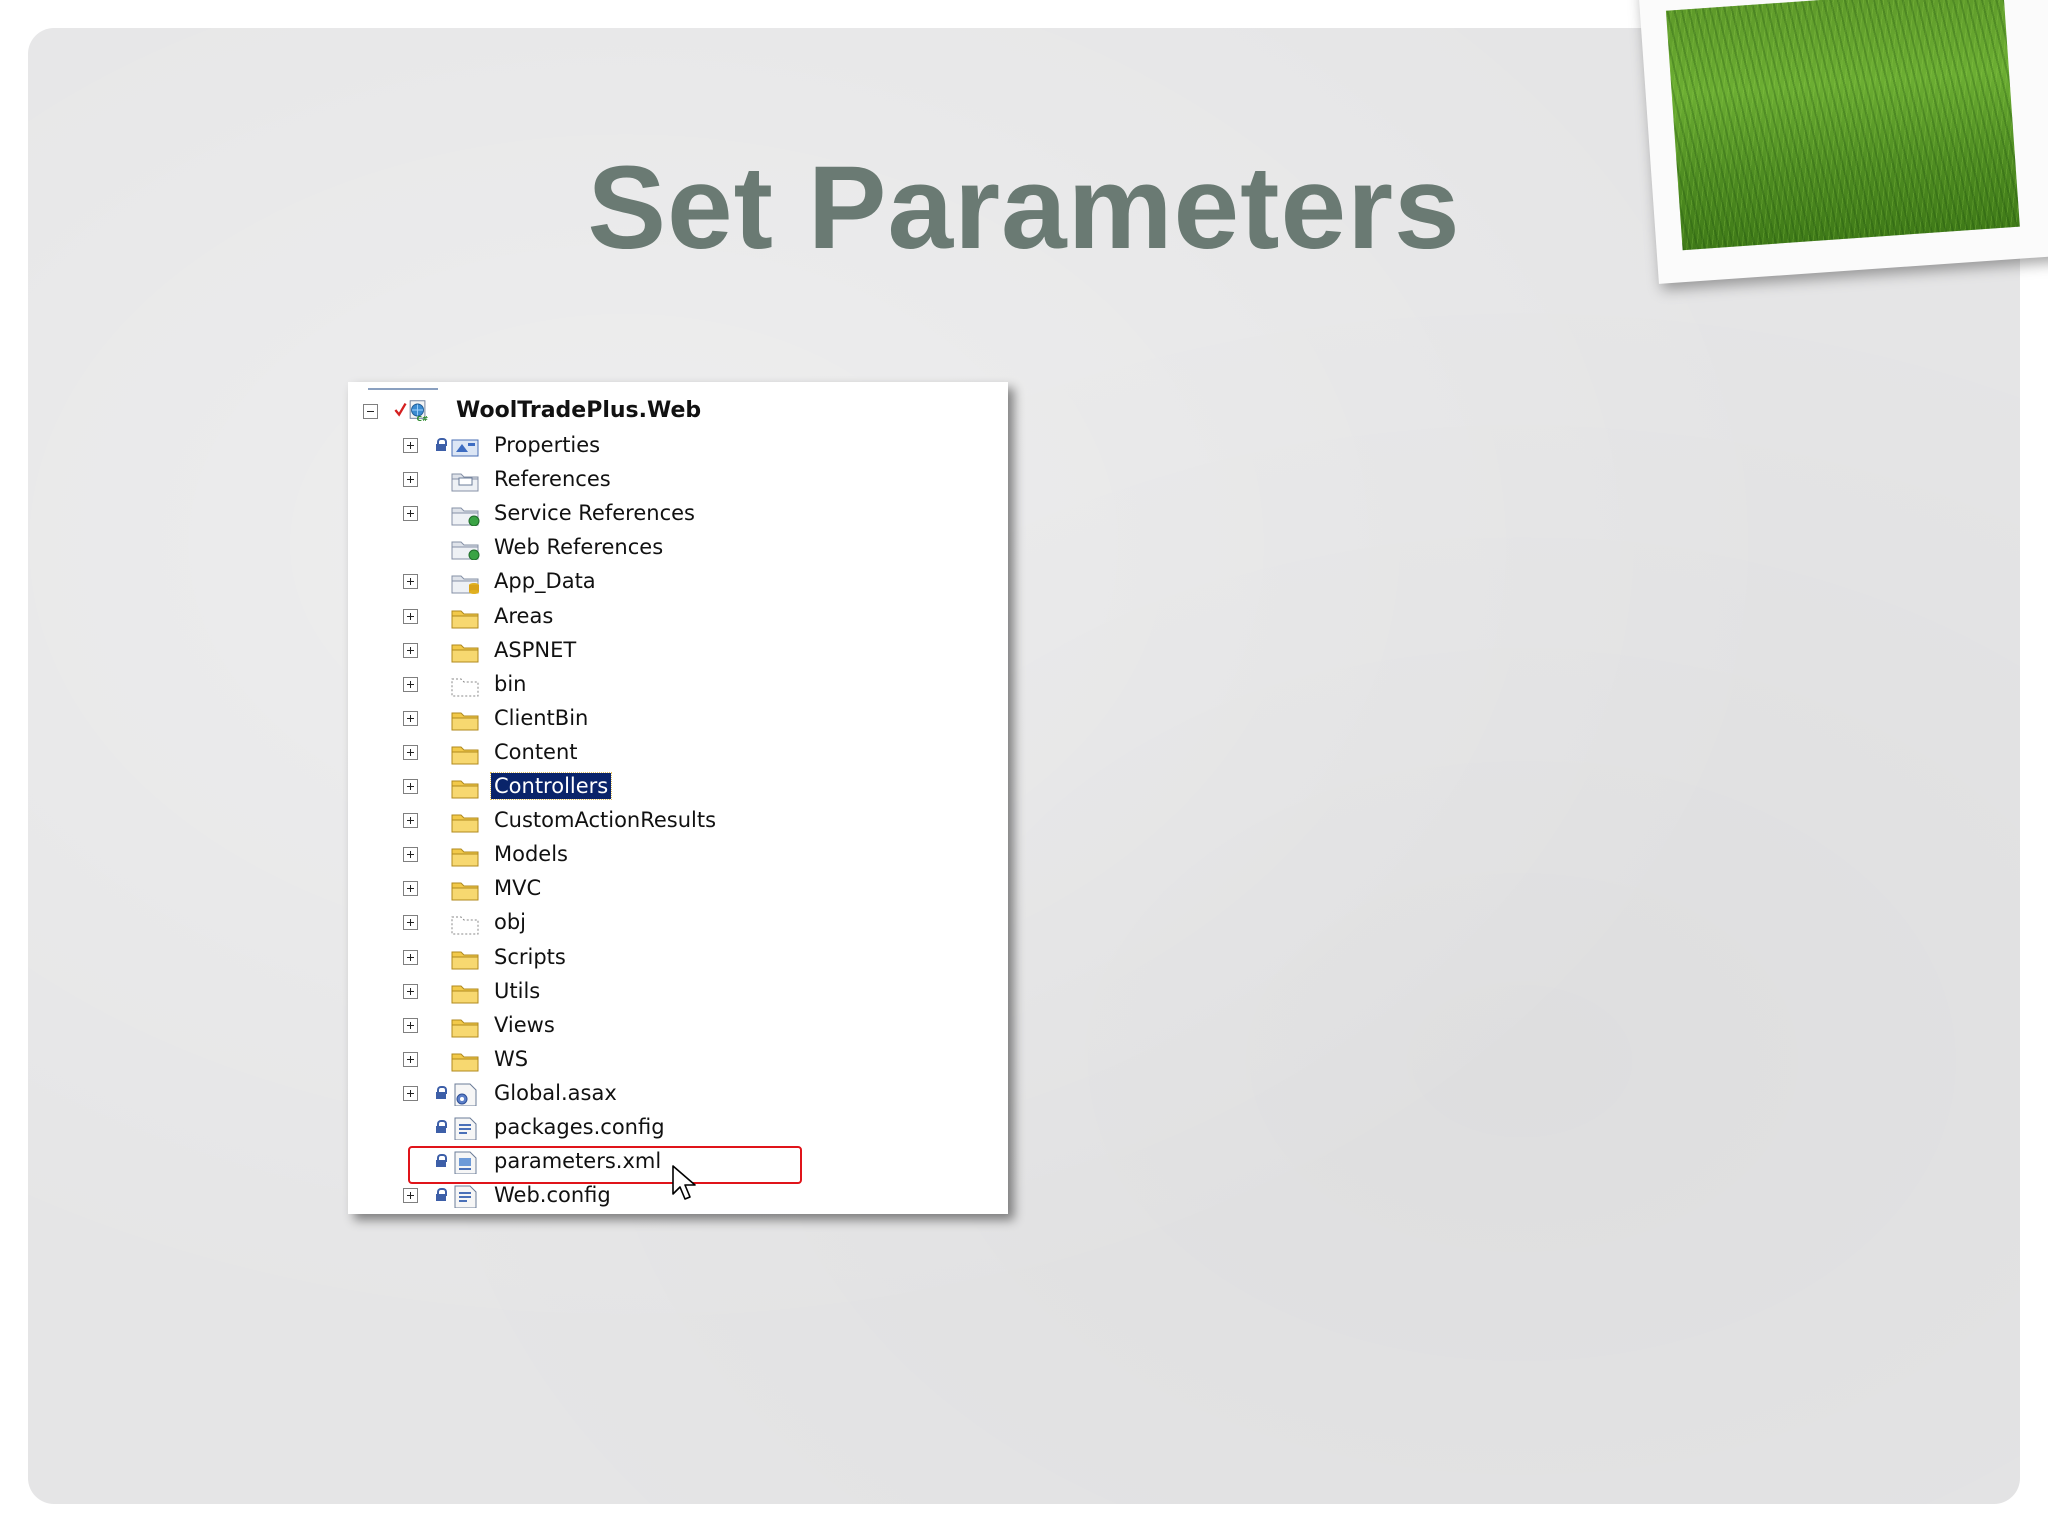 The height and width of the screenshot is (1536, 2048). Describe the element at coordinates (668, 581) in the screenshot. I see `tree-item-app-data: App_Data` at that location.